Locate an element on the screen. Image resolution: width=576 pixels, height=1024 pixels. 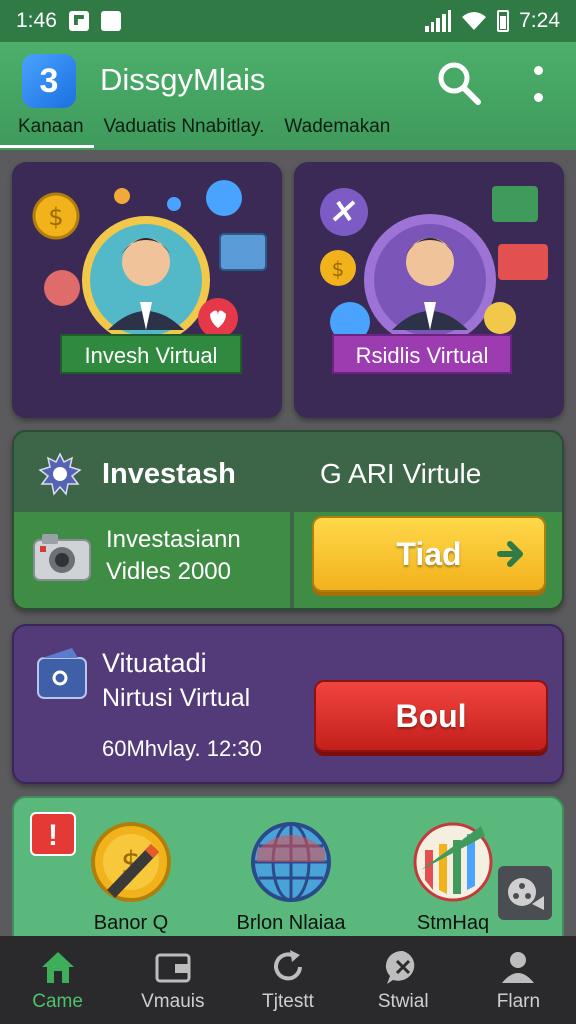
tab-bar: Kanaan Vaduatis Nnabitlay. Wademakan is located at coordinates (288, 131).